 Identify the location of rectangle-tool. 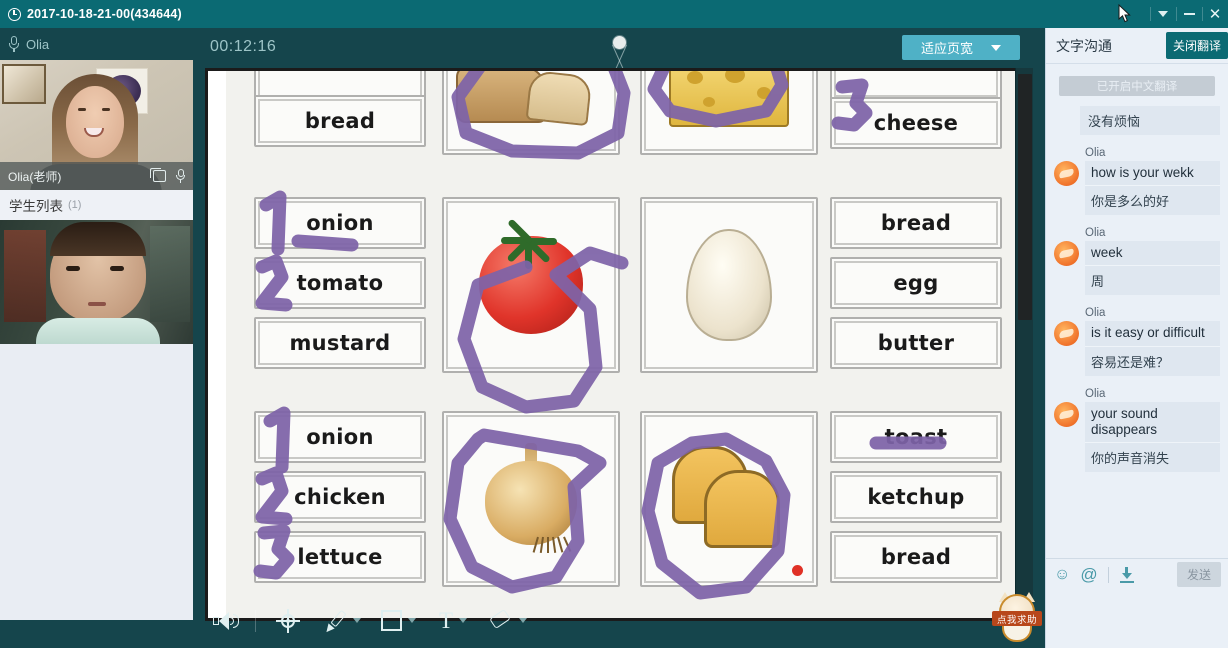
(398, 621).